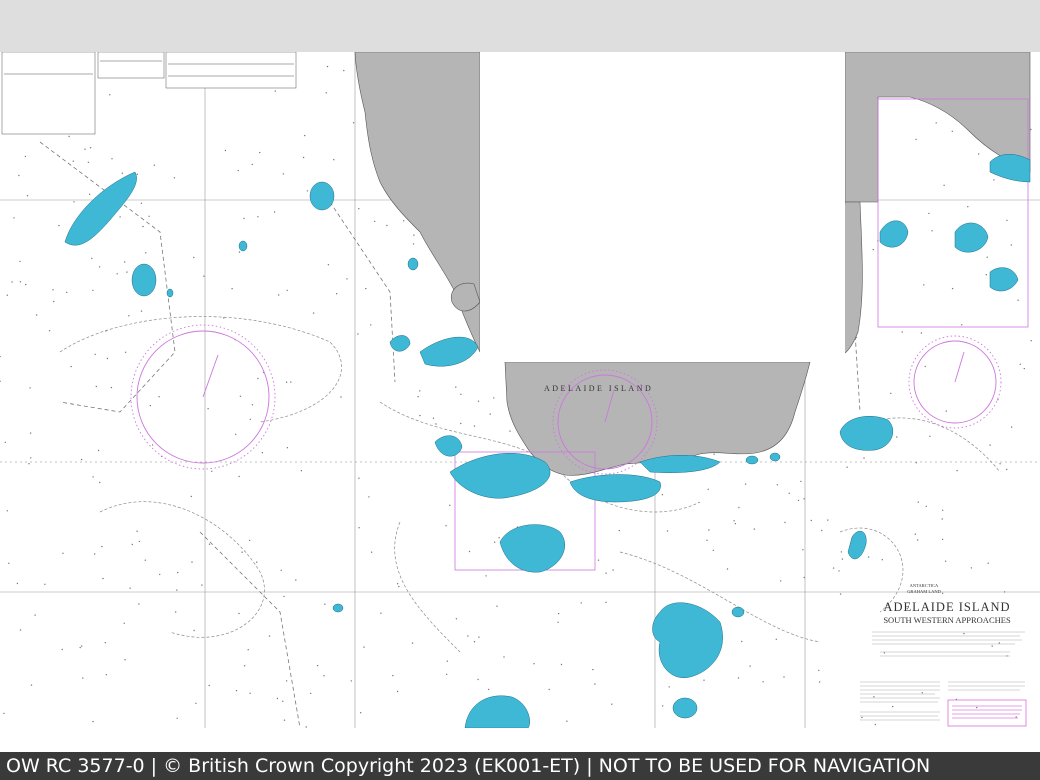 Image resolution: width=1040 pixels, height=780 pixels. What do you see at coordinates (924, 591) in the screenshot?
I see `region-label-2: GRAHAM LAND` at bounding box center [924, 591].